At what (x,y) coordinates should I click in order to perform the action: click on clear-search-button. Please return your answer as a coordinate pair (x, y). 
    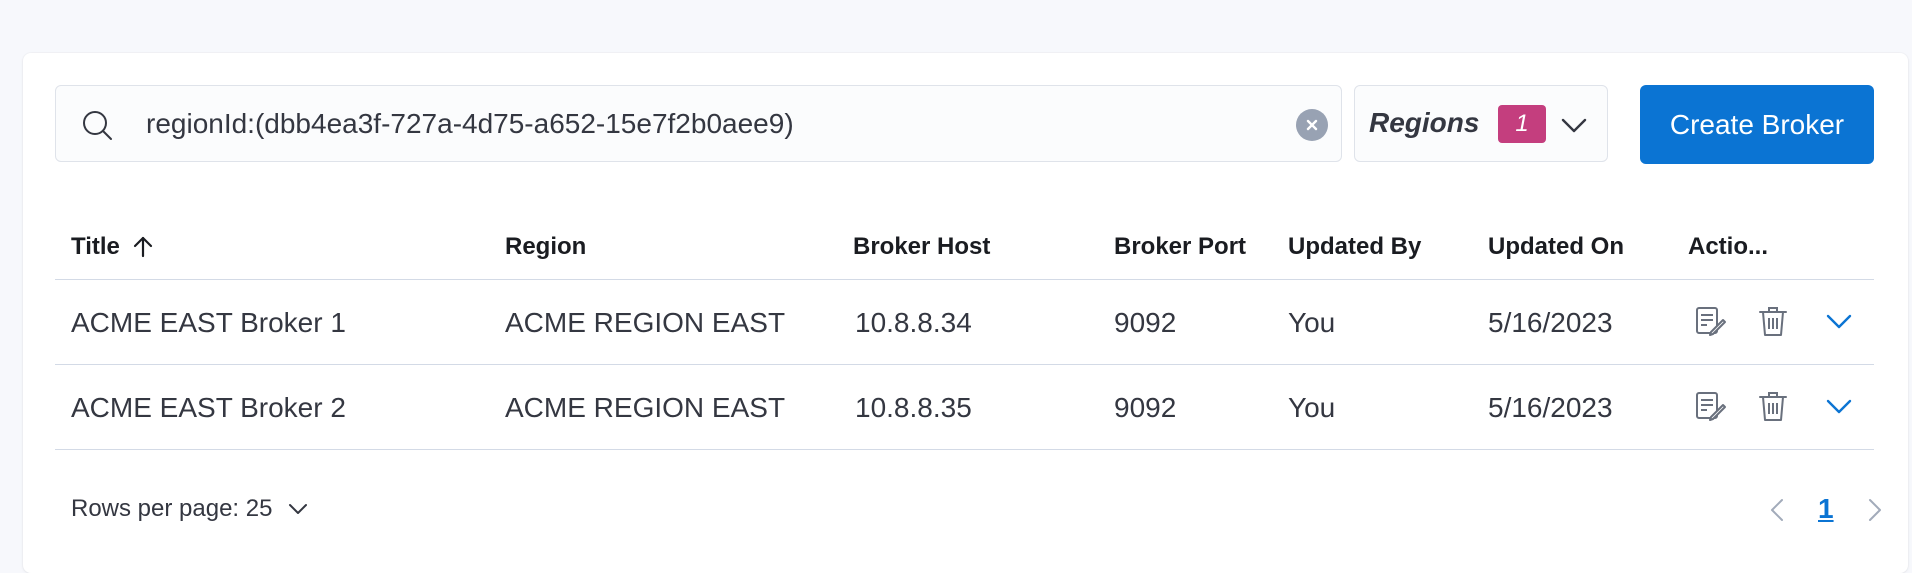
    Looking at the image, I should click on (1312, 125).